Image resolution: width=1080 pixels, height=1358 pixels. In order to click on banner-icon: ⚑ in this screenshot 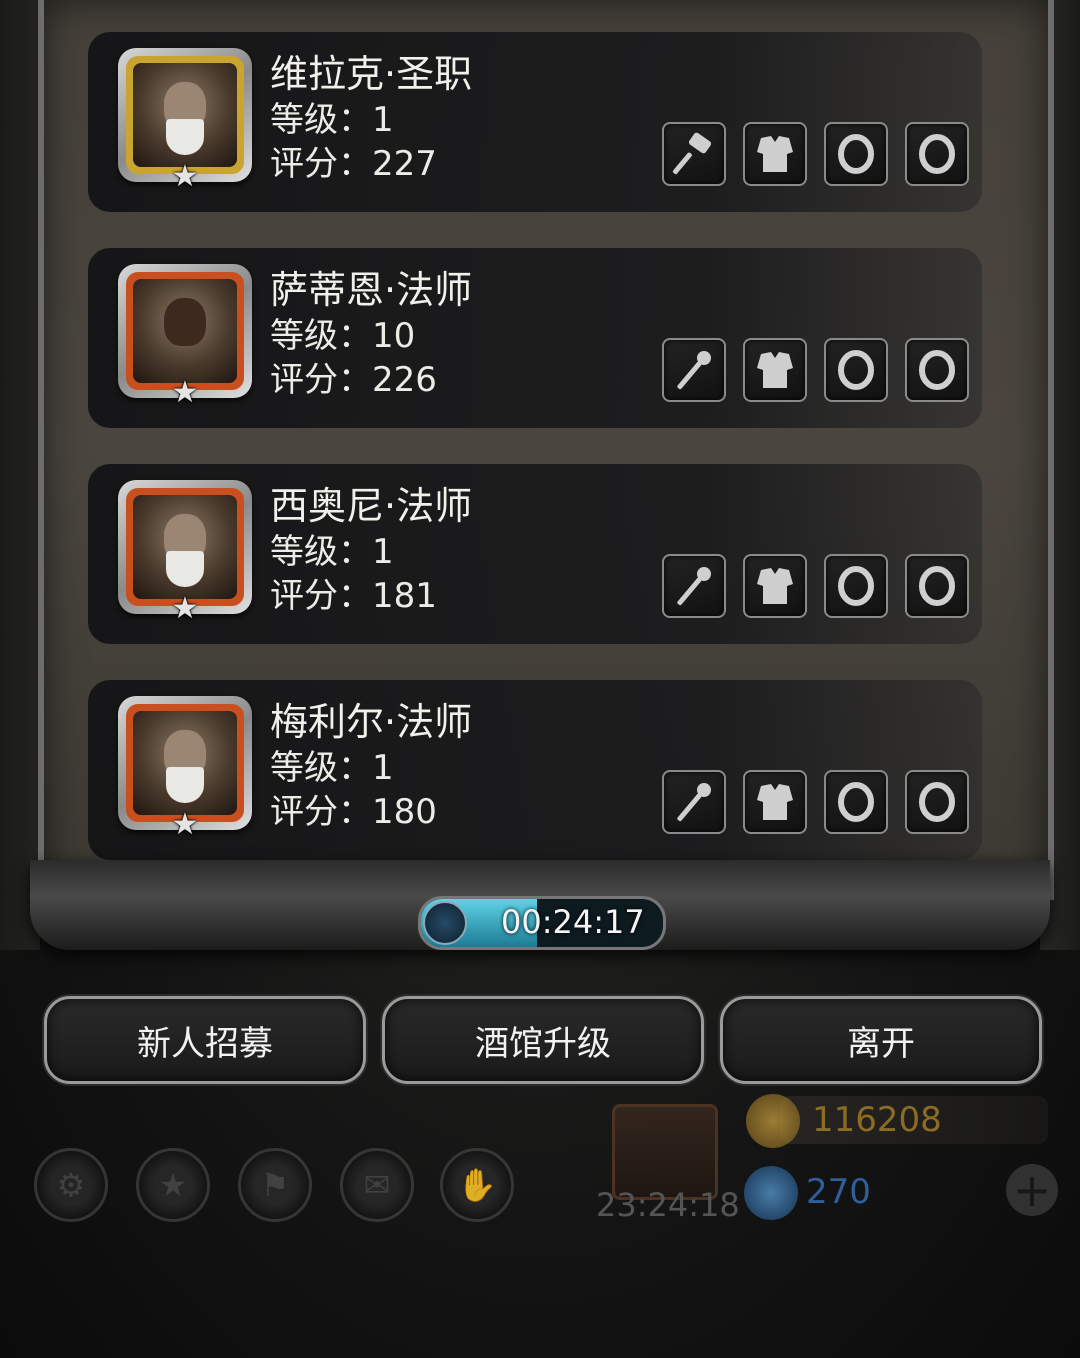, I will do `click(275, 1185)`.